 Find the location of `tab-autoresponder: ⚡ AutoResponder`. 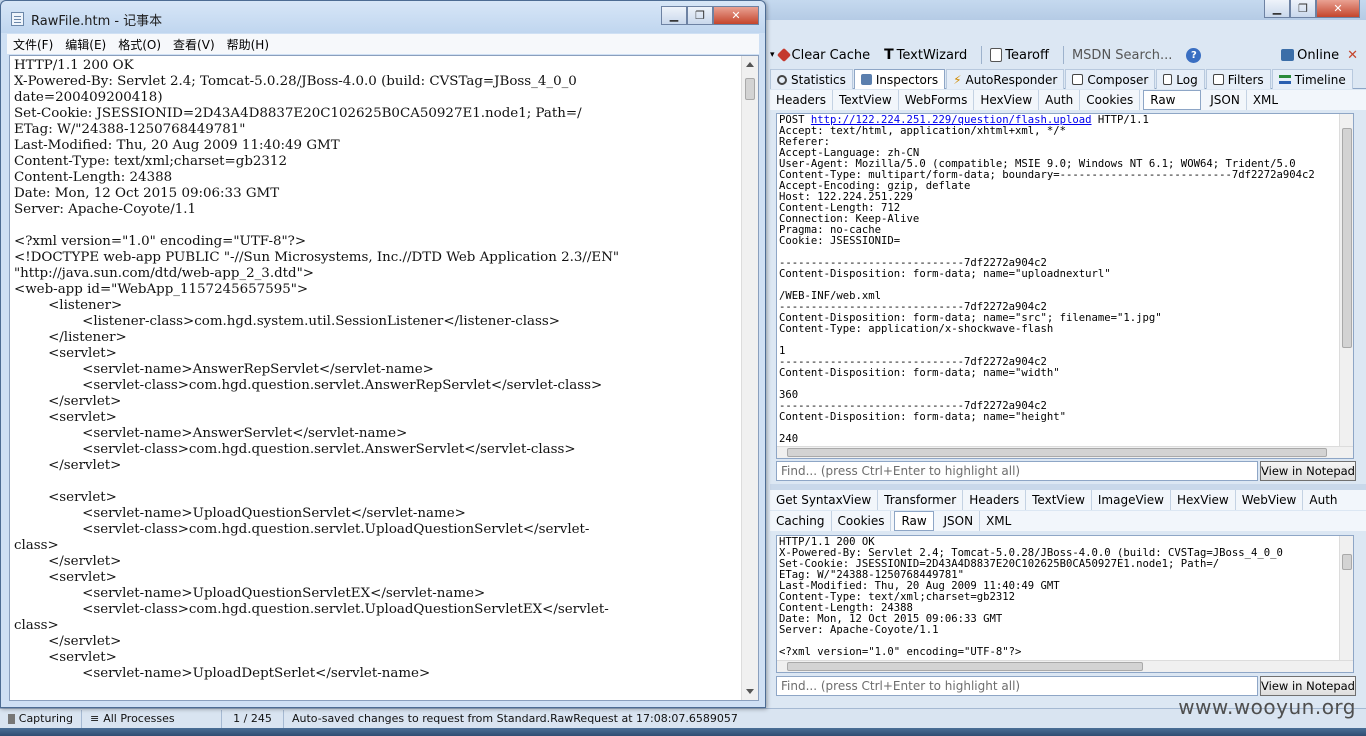

tab-autoresponder: ⚡ AutoResponder is located at coordinates (1005, 79).